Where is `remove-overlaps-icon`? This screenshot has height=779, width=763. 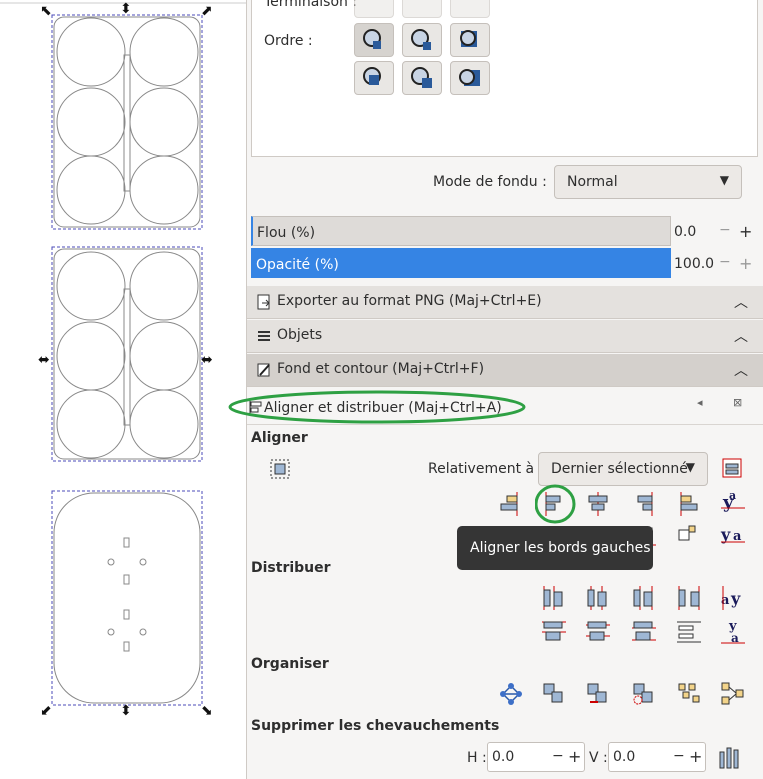 remove-overlaps-icon is located at coordinates (731, 758).